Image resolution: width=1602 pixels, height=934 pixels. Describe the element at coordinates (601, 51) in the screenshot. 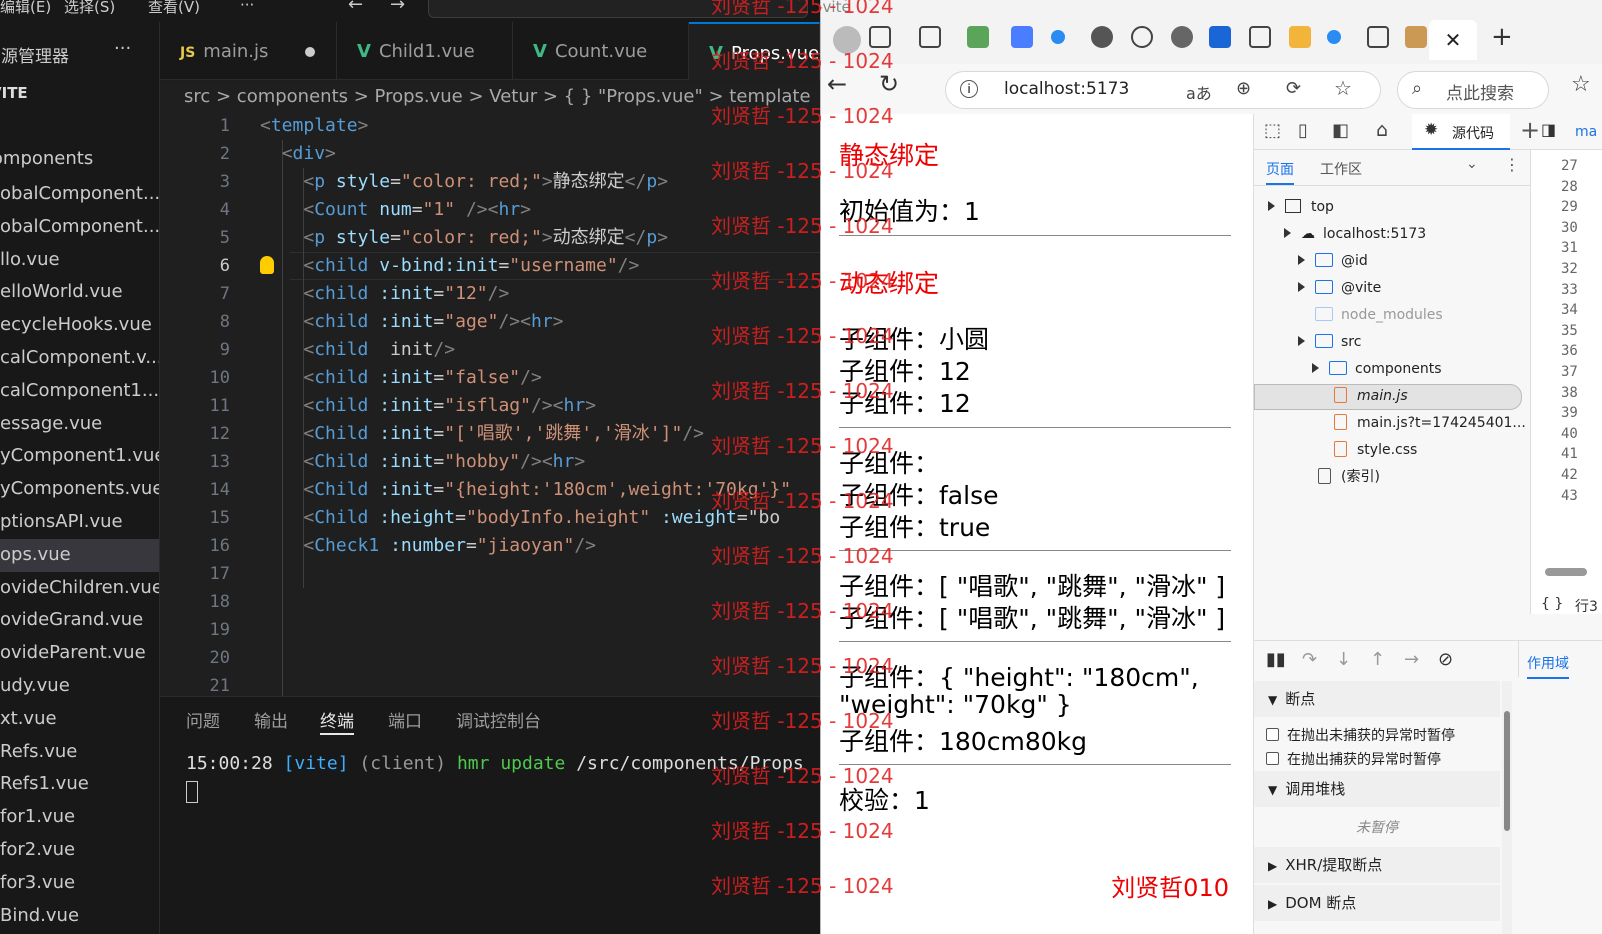

I see `tab-count-vue: V Count.vue` at that location.